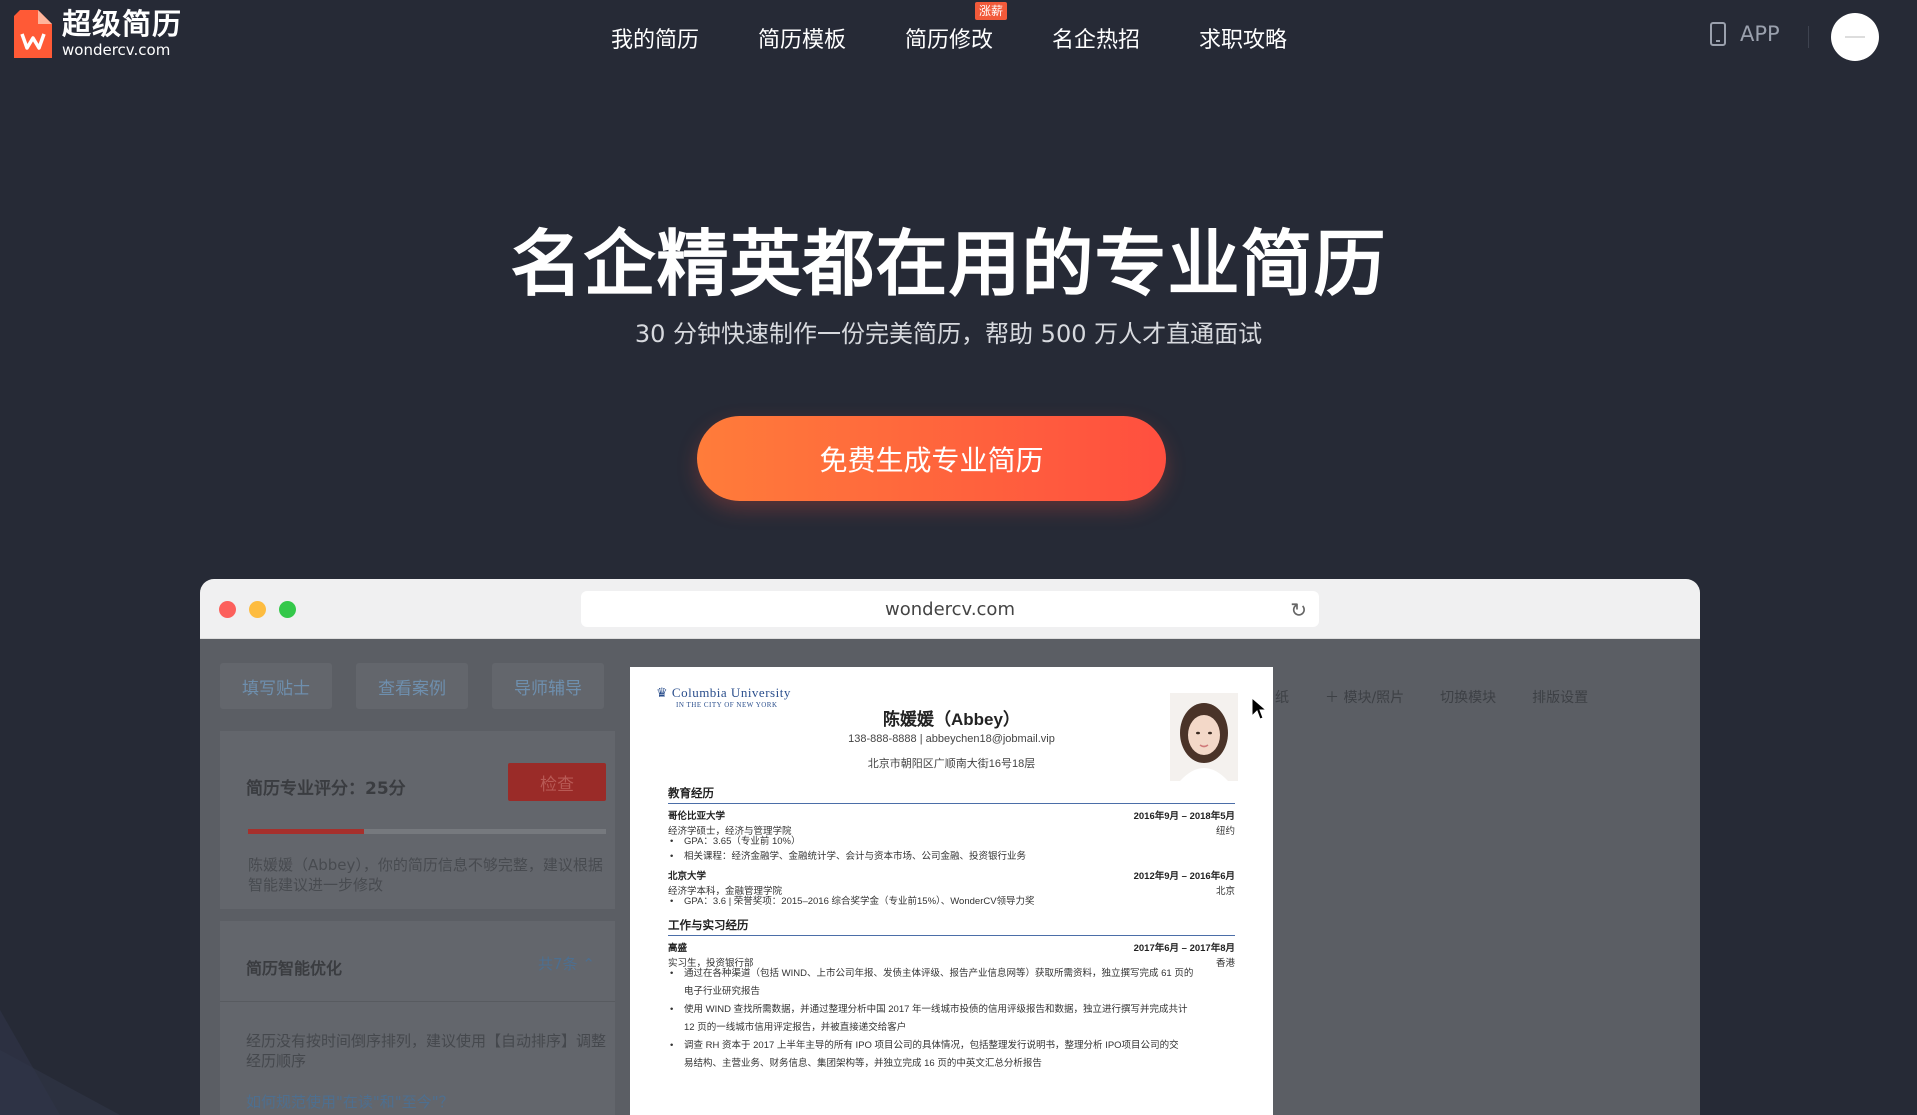 The image size is (1917, 1115). What do you see at coordinates (33, 34) in the screenshot?
I see `logo-icon` at bounding box center [33, 34].